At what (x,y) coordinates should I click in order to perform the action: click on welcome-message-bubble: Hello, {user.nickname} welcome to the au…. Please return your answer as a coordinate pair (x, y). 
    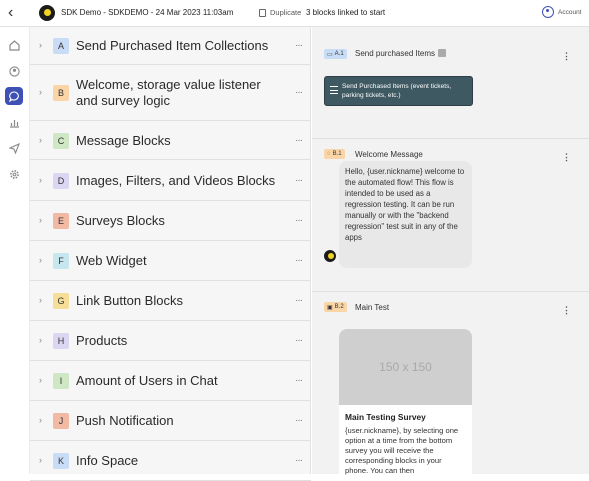
    Looking at the image, I should click on (405, 214).